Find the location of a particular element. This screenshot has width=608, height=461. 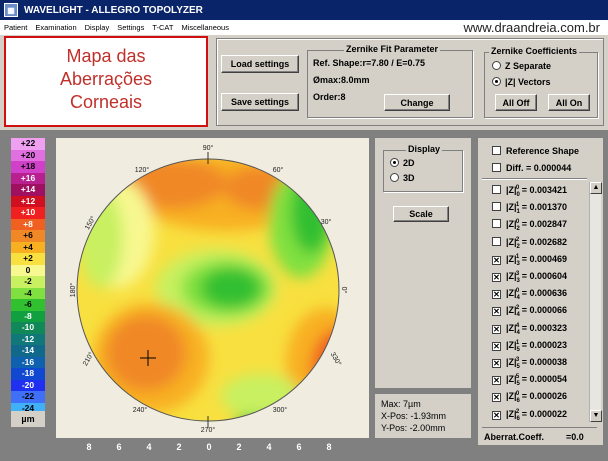

coefficient-row: ✕ |Z|44 = 0.000323 is located at coordinates (530, 329).